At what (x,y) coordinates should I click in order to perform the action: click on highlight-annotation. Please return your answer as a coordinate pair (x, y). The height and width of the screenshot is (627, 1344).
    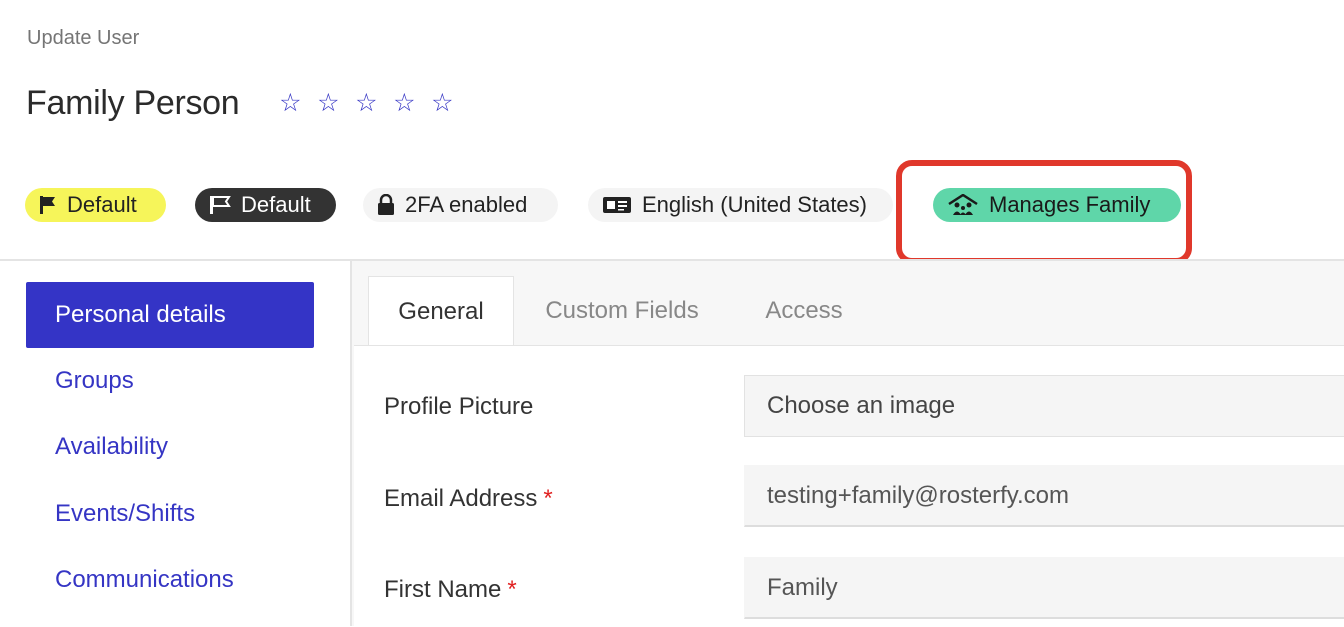
    Looking at the image, I should click on (1044, 212).